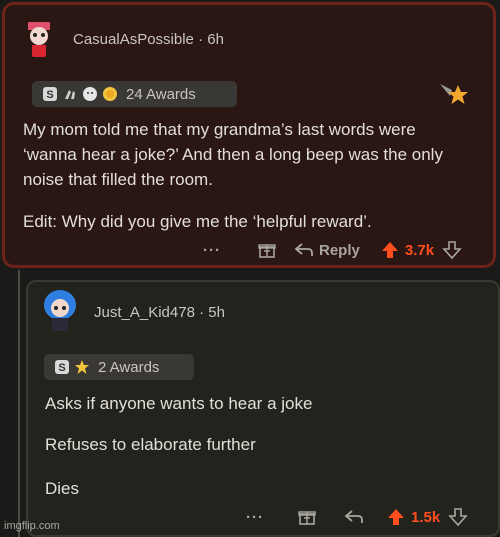  I want to click on wholesome-award-icon, so click(90, 94).